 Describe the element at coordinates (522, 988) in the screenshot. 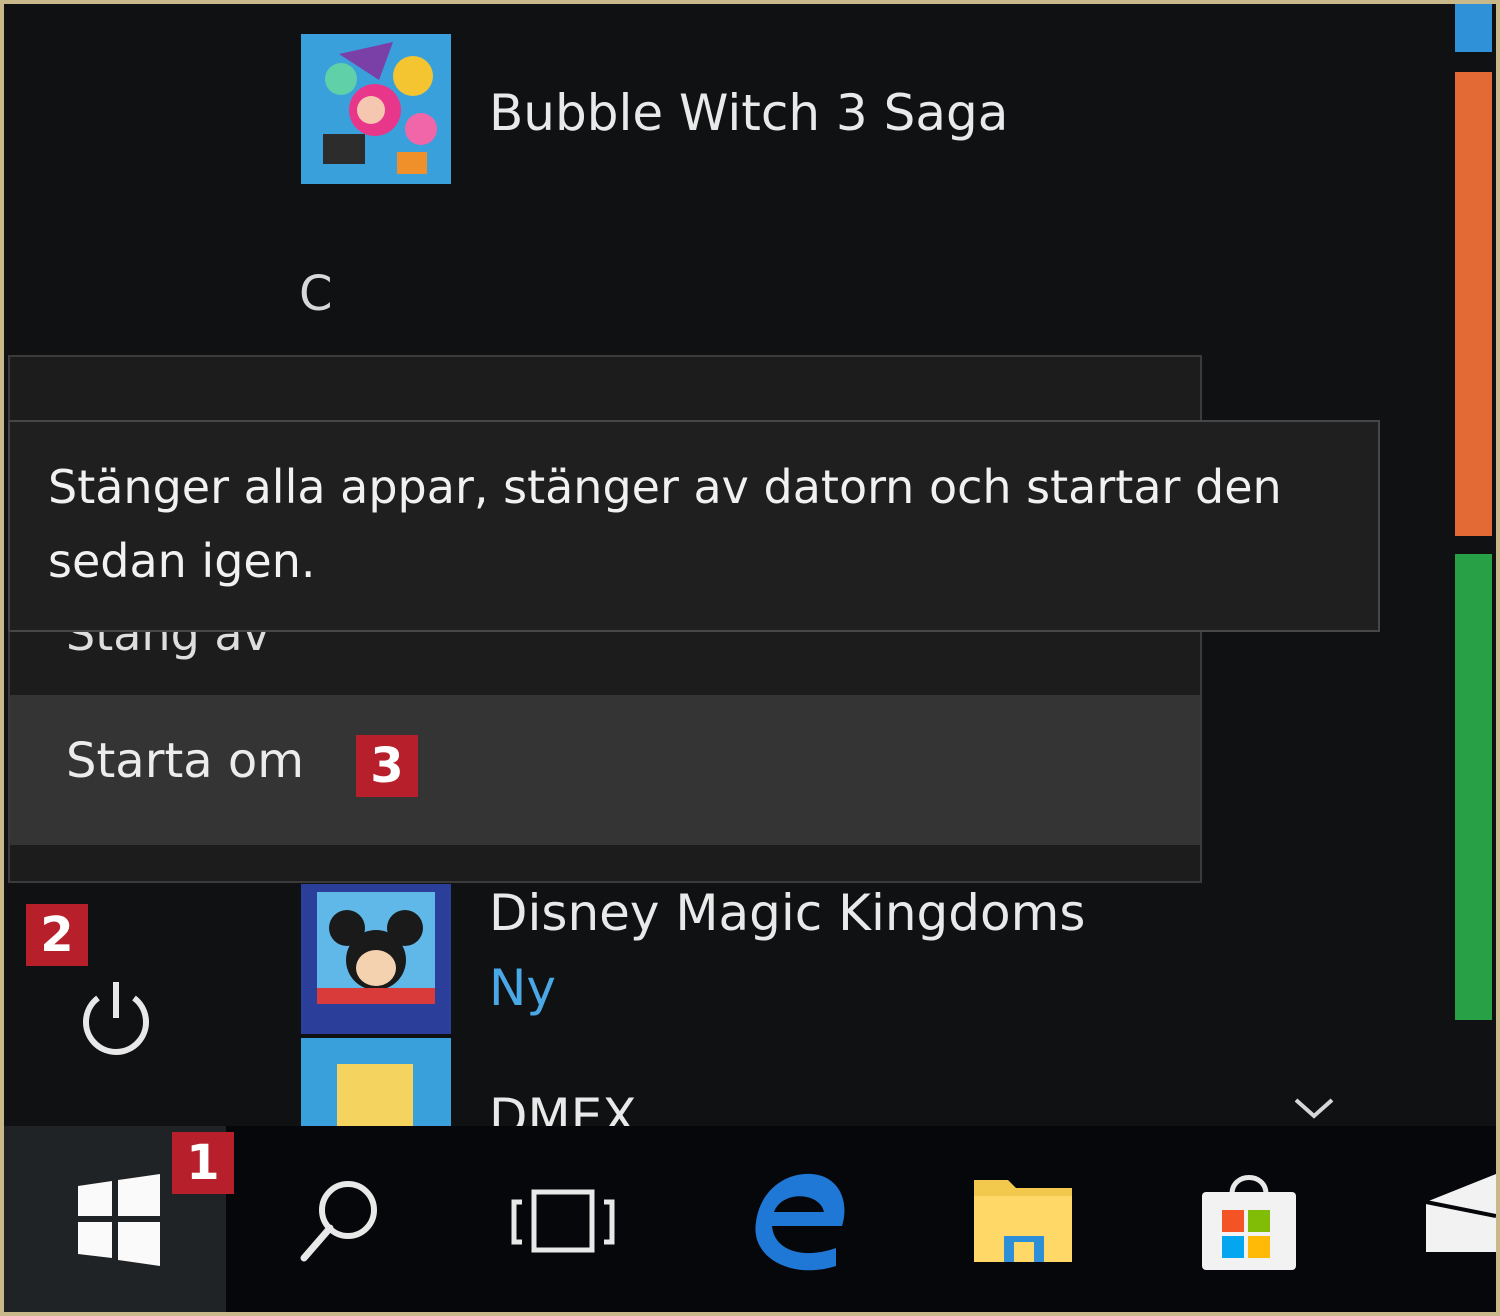

I see `new-badge: Ny` at that location.